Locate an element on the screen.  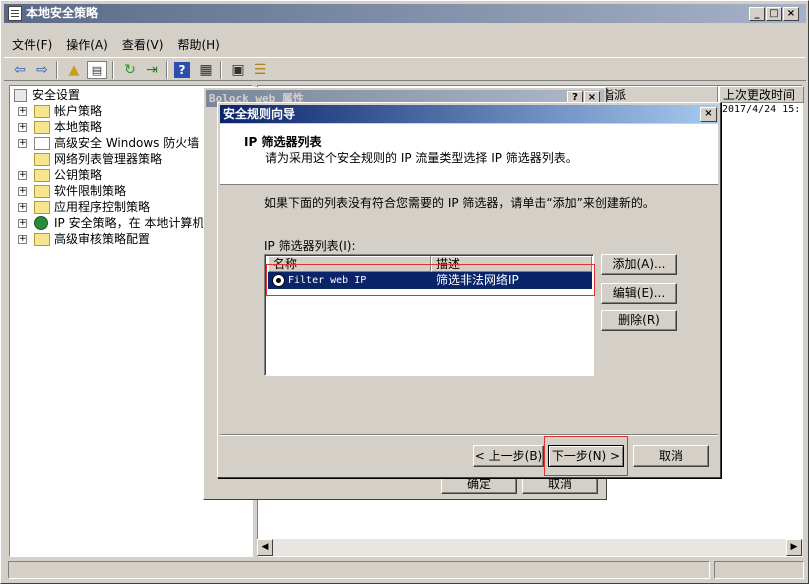
status-bar is located at coordinates (405, 571).